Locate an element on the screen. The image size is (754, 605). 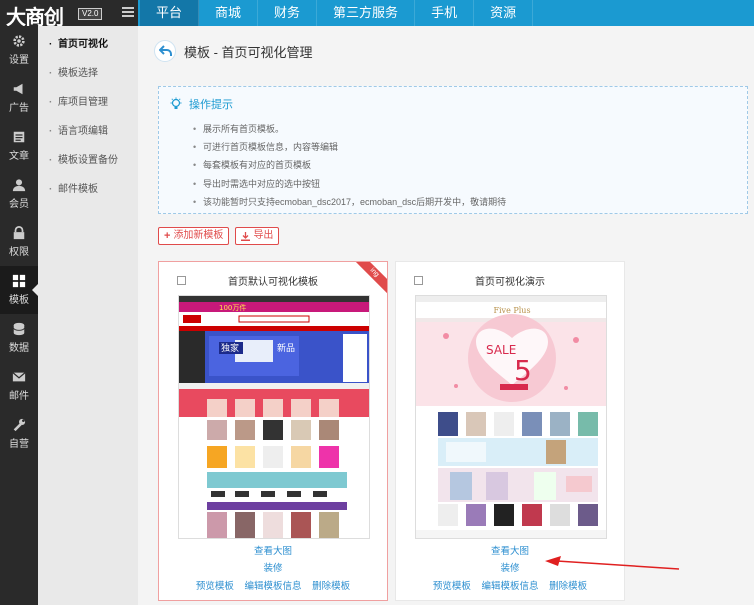
sidebar-item-mail: 邮件 is located at coordinates (19, 386).